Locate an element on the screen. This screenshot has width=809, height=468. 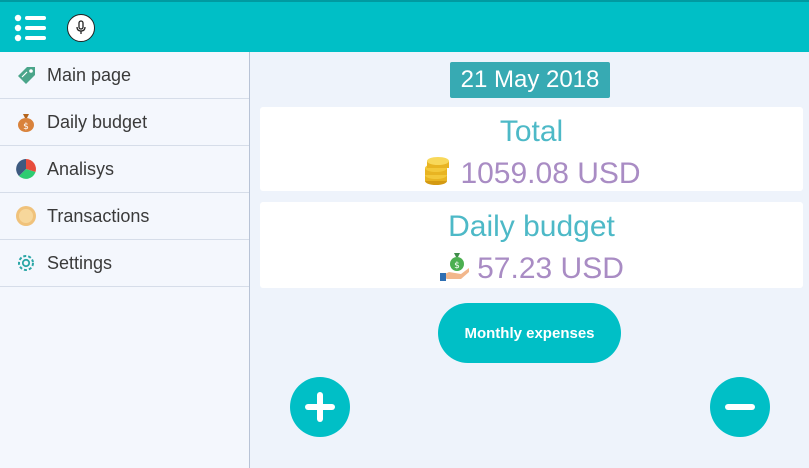
sidebar-item-label: Analisys is located at coordinates (81, 168).